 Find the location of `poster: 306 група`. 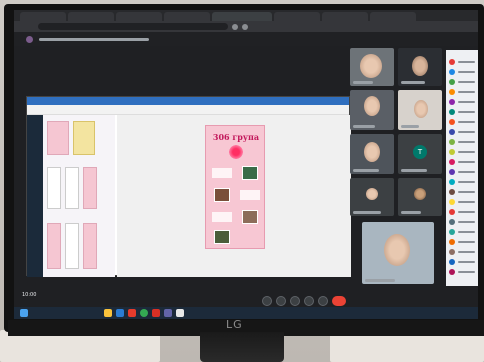

poster: 306 група is located at coordinates (235, 187).